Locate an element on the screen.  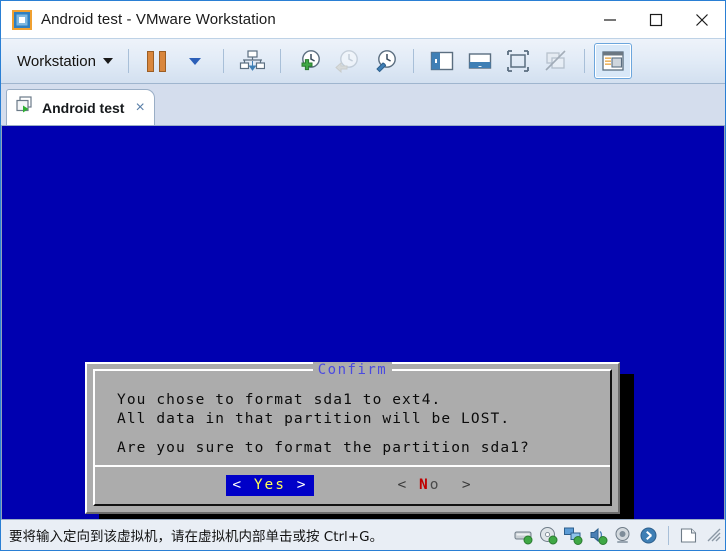
dialog-line-2: All data in that partition will be LOST. is located at coordinates (314, 419).